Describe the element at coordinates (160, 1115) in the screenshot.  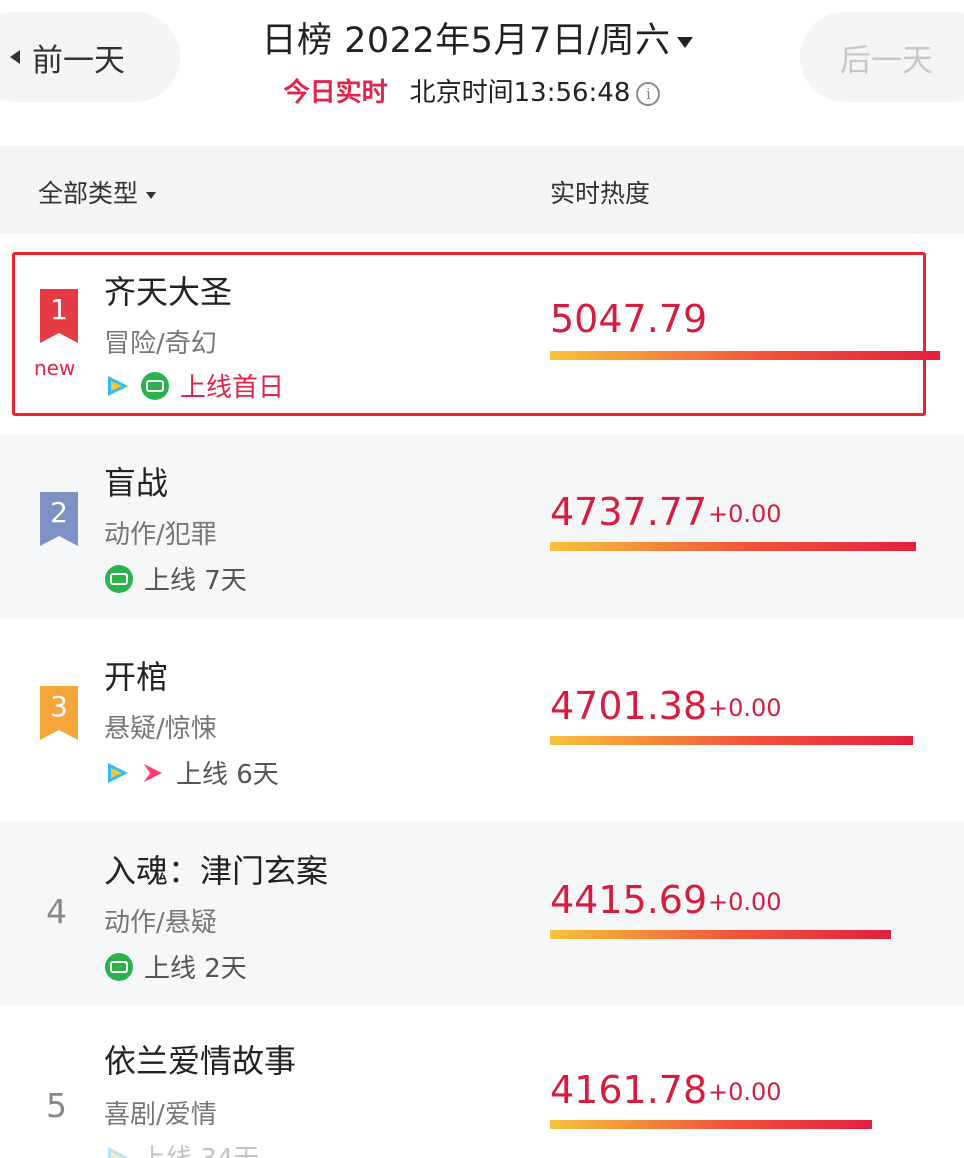
I see `movie-genre: 喜剧/爱情` at that location.